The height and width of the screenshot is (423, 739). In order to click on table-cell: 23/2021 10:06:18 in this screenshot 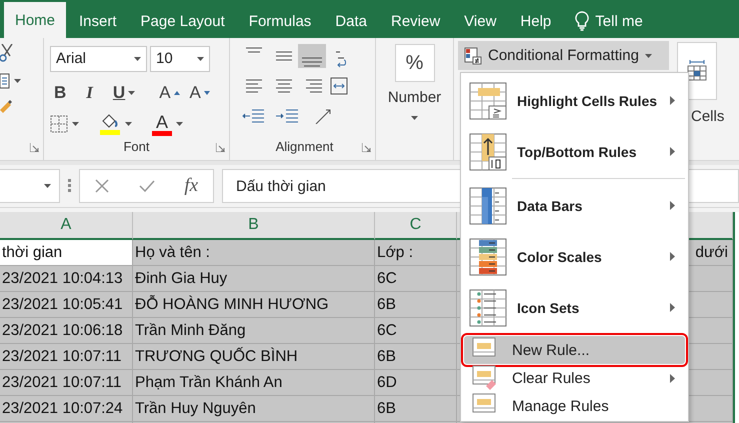, I will do `click(66, 331)`.